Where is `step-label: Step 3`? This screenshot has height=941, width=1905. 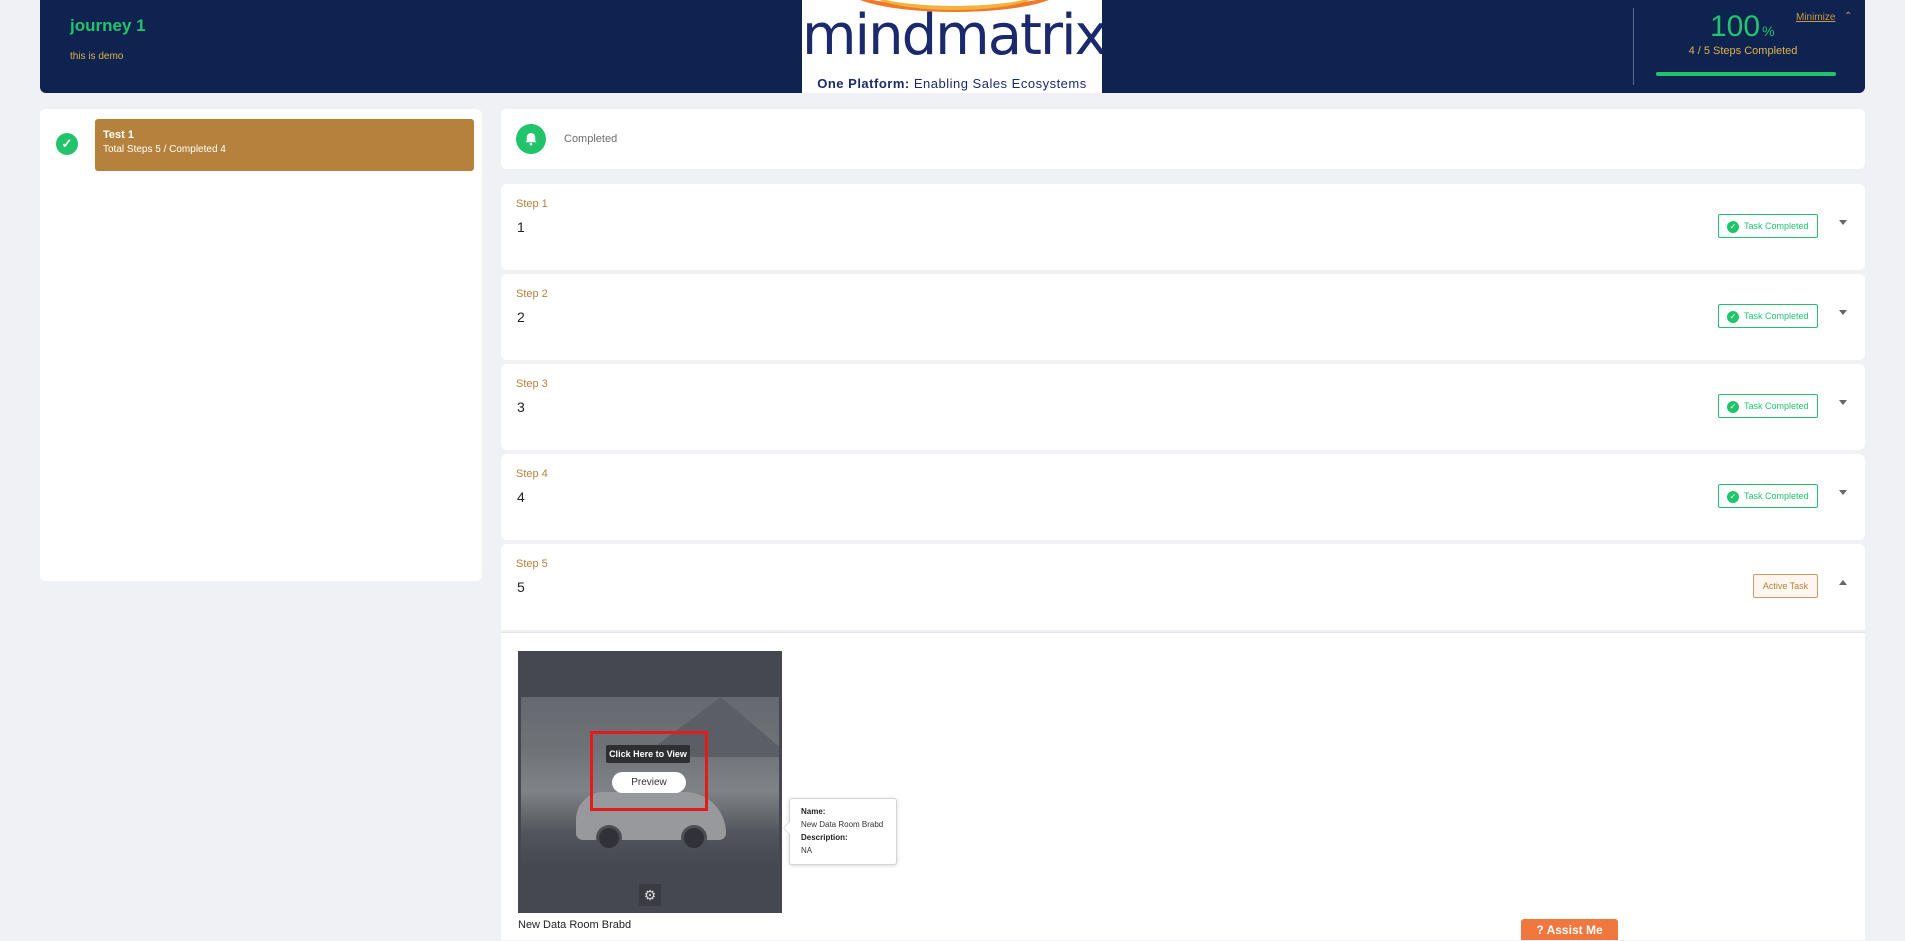
step-label: Step 3 is located at coordinates (532, 384).